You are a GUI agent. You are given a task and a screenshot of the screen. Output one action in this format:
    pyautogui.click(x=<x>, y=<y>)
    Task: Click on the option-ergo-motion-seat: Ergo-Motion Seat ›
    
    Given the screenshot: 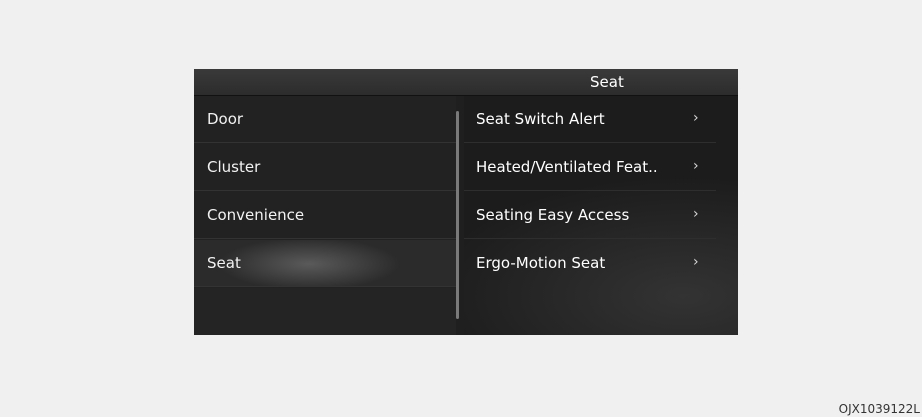 What is the action you would take?
    pyautogui.click(x=590, y=263)
    